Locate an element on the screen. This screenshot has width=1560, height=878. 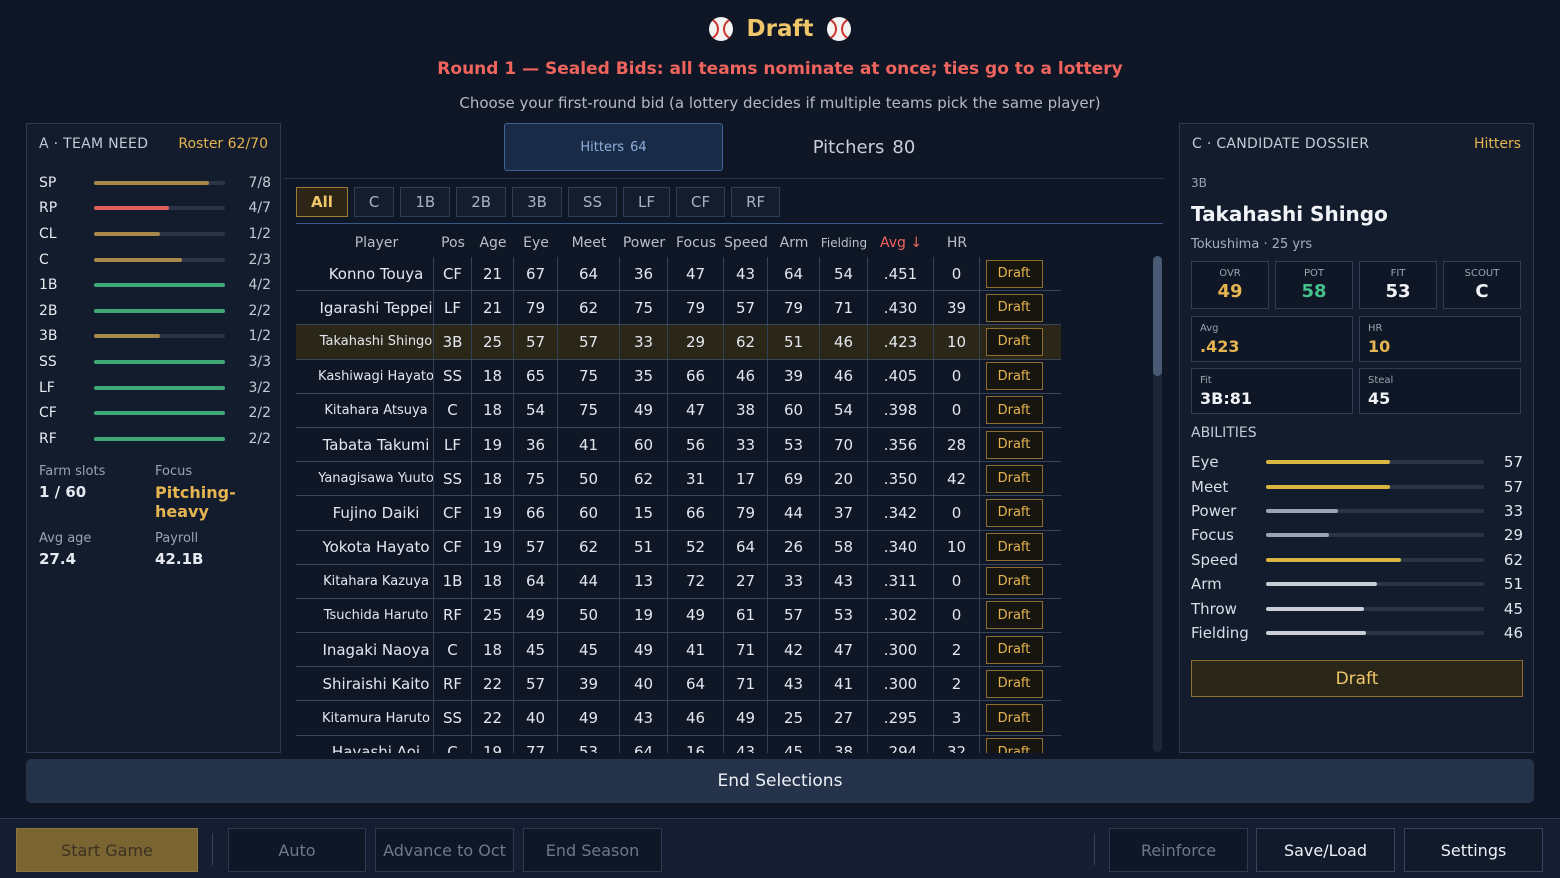
fit-box: FIT 53 is located at coordinates (1398, 285).